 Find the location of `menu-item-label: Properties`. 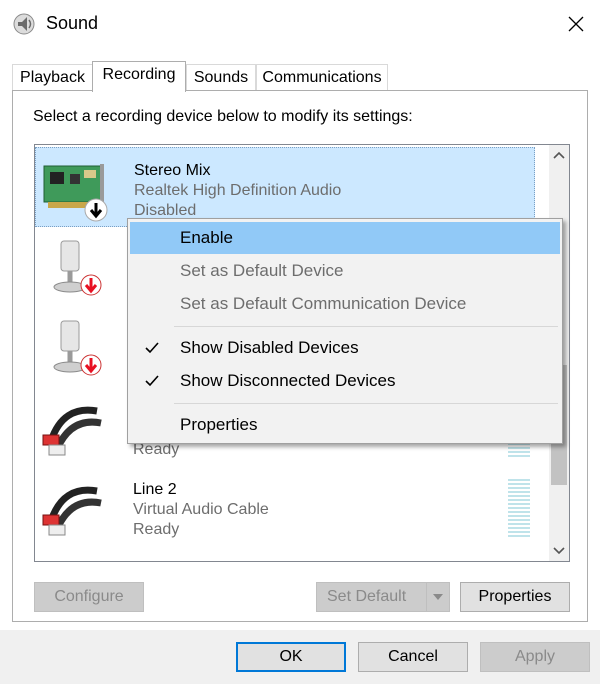

menu-item-label: Properties is located at coordinates (219, 424).